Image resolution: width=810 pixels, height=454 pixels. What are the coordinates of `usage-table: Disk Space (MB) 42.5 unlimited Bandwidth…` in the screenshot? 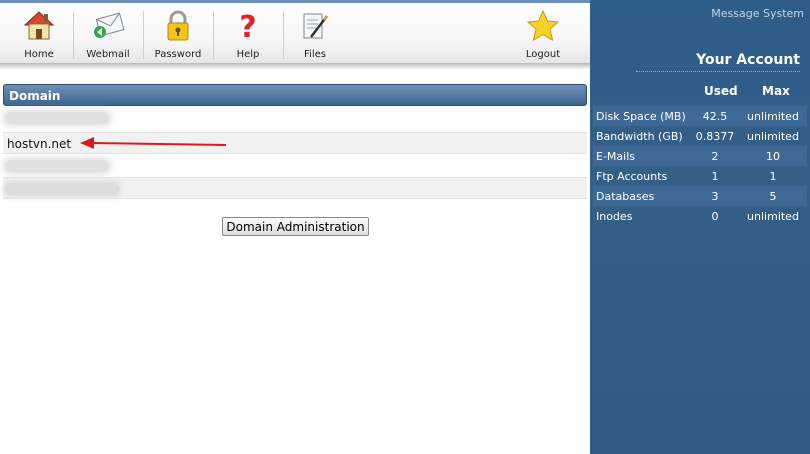 It's located at (700, 166).